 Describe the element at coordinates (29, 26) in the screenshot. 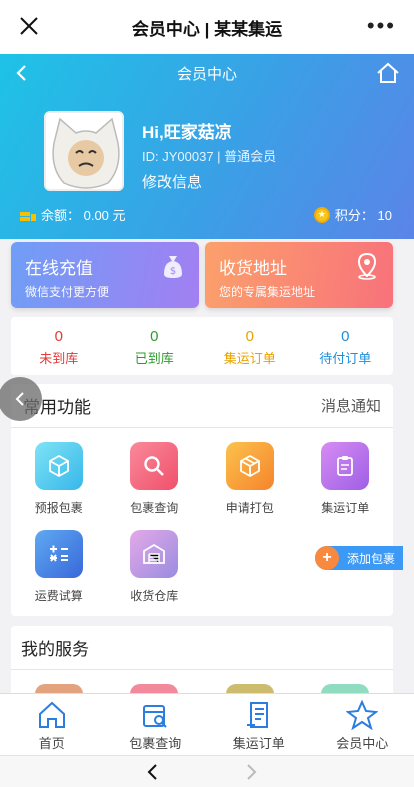

I see `close-icon` at that location.